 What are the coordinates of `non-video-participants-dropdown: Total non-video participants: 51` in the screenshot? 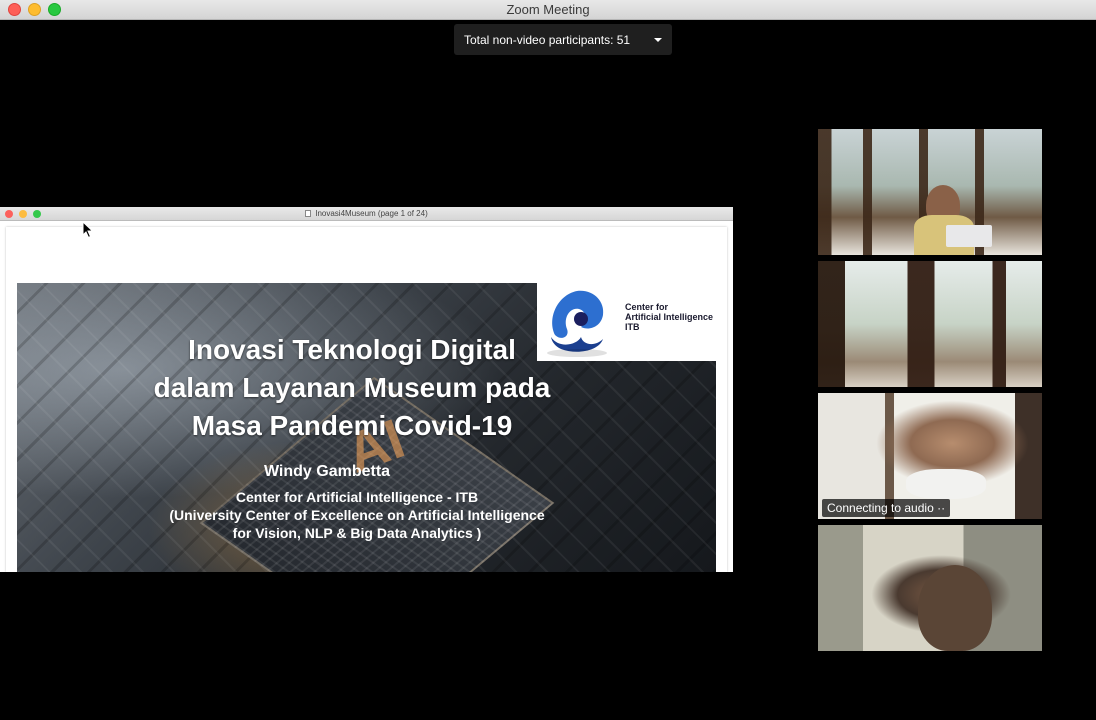 It's located at (563, 39).